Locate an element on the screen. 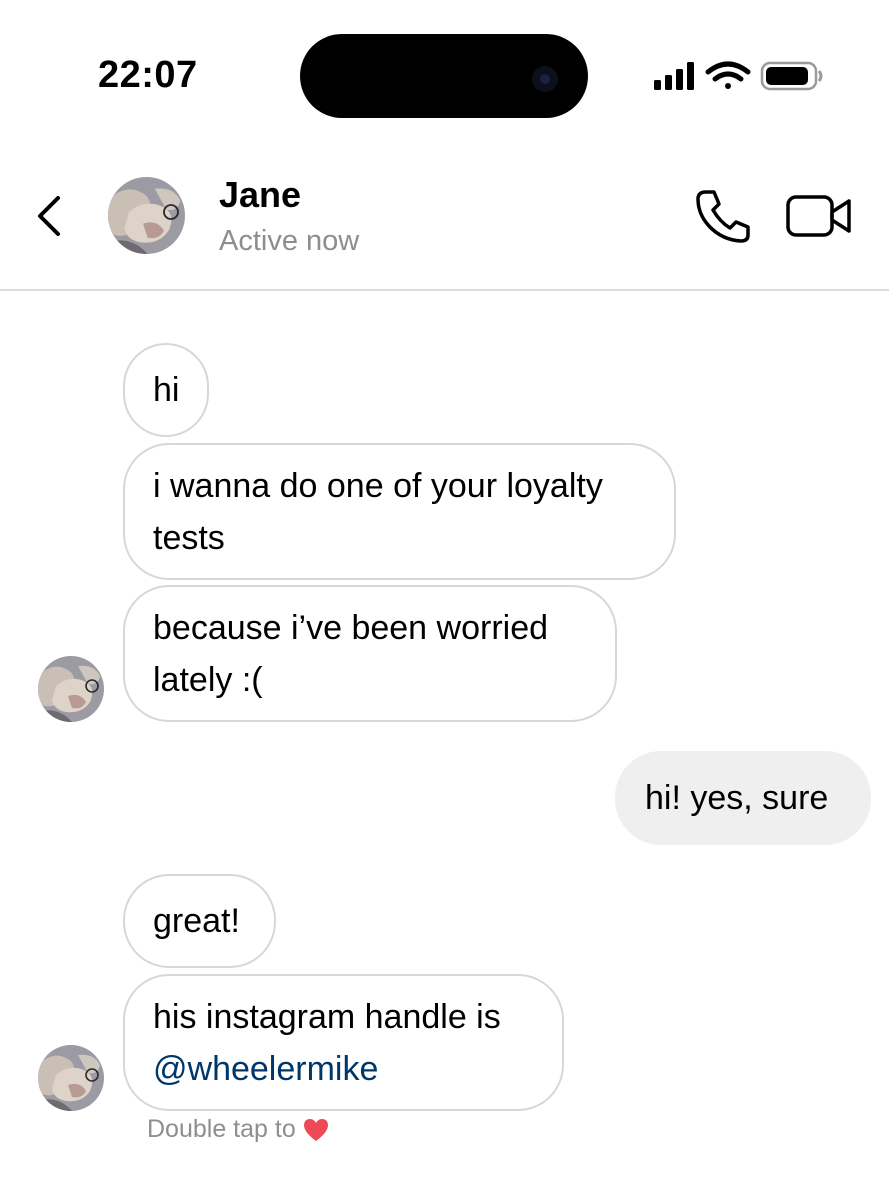 The height and width of the screenshot is (1200, 889). status-time: 22:07 is located at coordinates (148, 75).